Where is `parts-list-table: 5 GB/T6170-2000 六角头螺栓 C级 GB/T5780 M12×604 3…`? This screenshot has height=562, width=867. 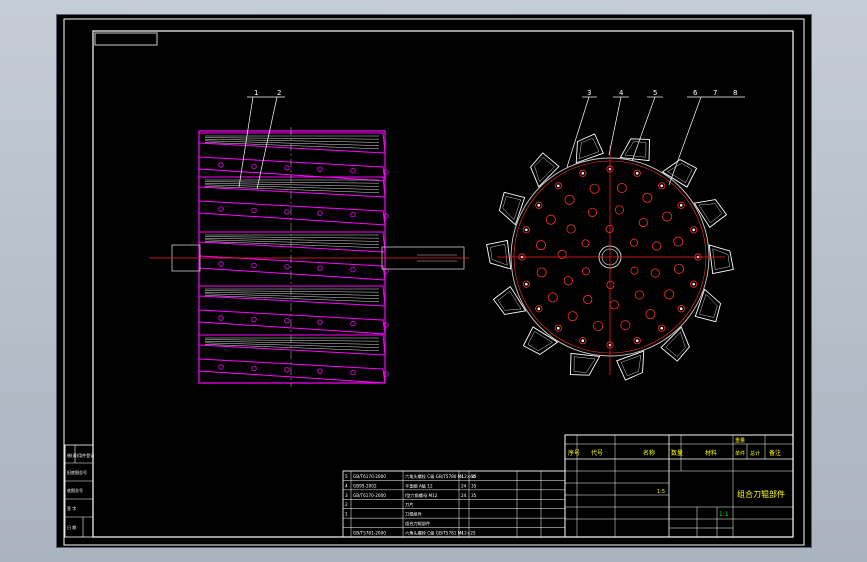
parts-list-table: 5 GB/T6170-2000 六角头螺栓 C级 GB/T5780 M12×604 3… is located at coordinates (454, 504).